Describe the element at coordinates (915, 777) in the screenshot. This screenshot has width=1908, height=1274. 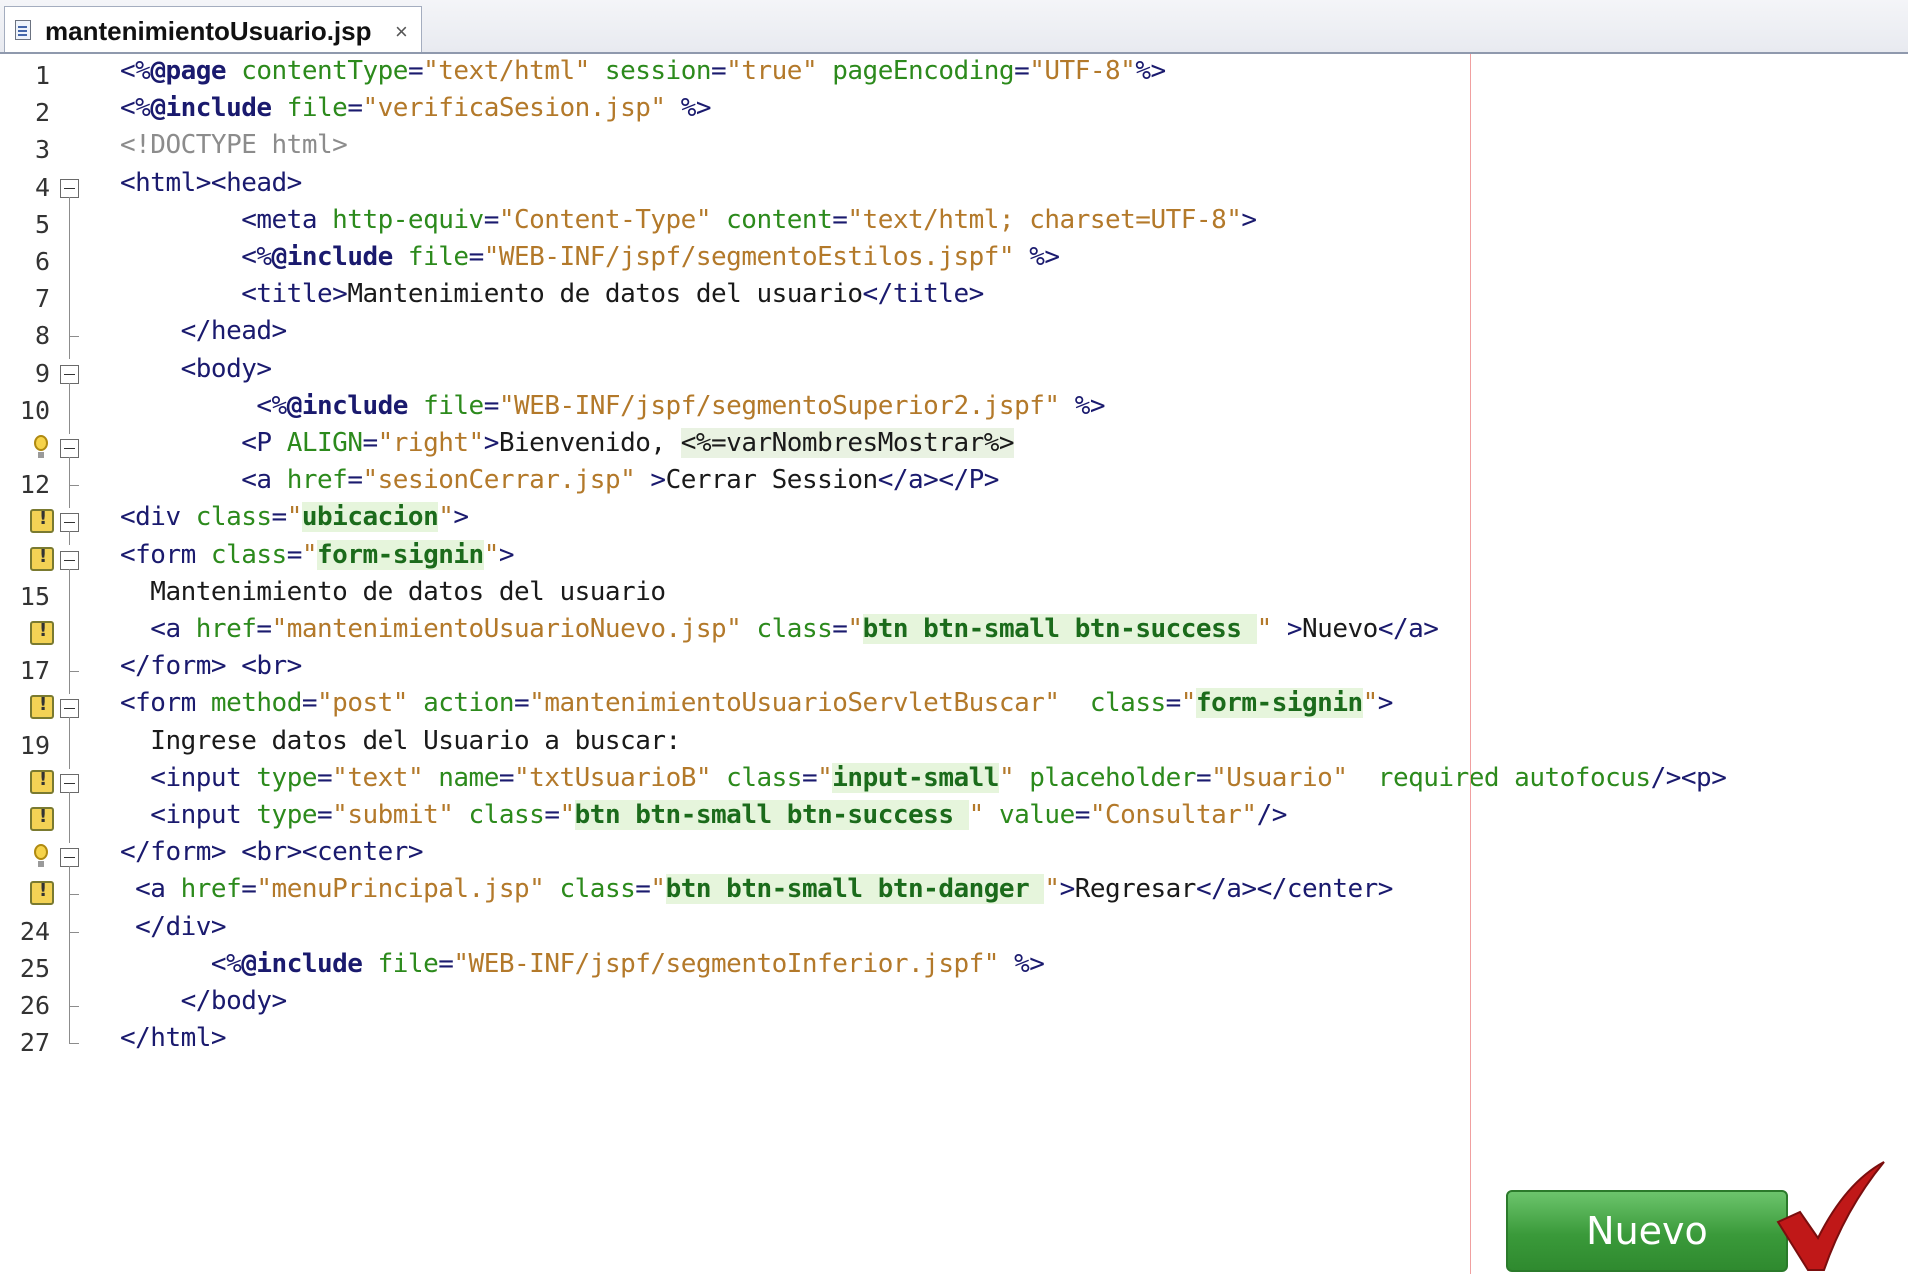
I see `code-token: input-small` at that location.